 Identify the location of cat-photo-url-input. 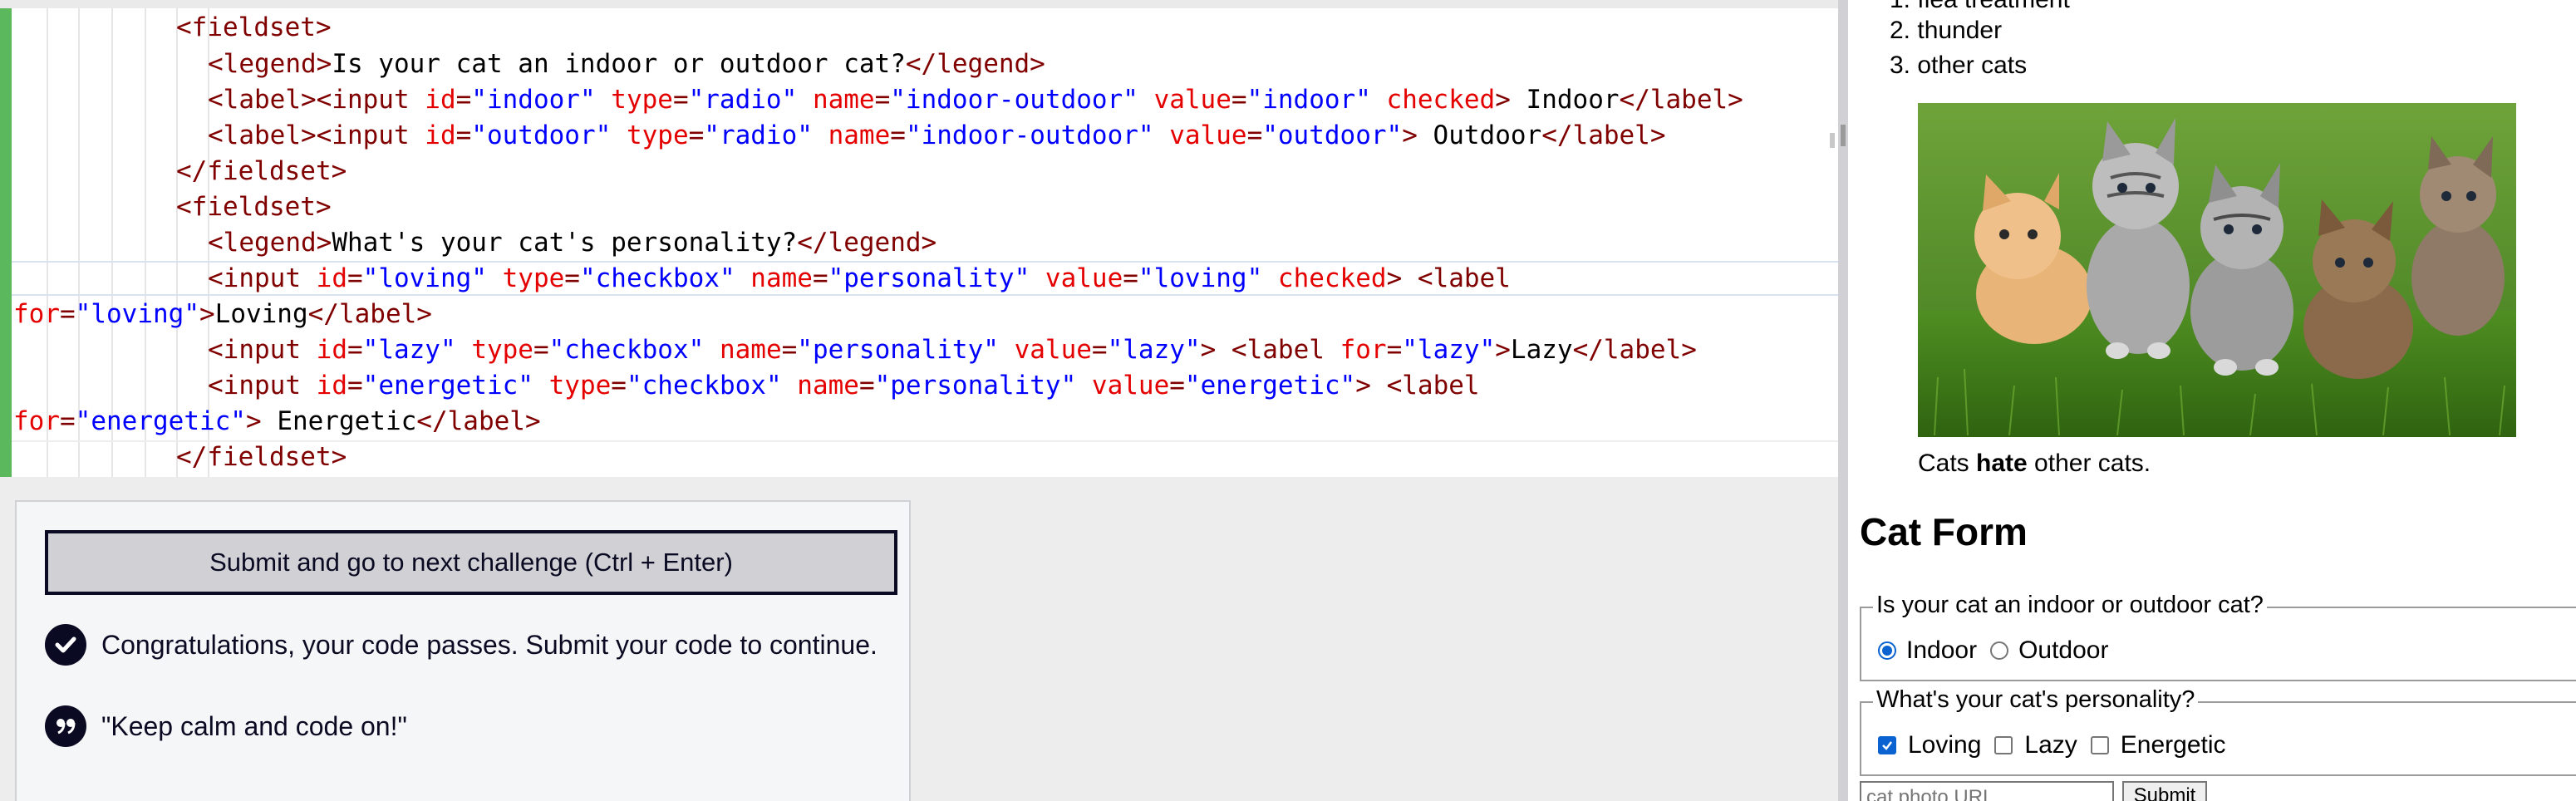
(1987, 791).